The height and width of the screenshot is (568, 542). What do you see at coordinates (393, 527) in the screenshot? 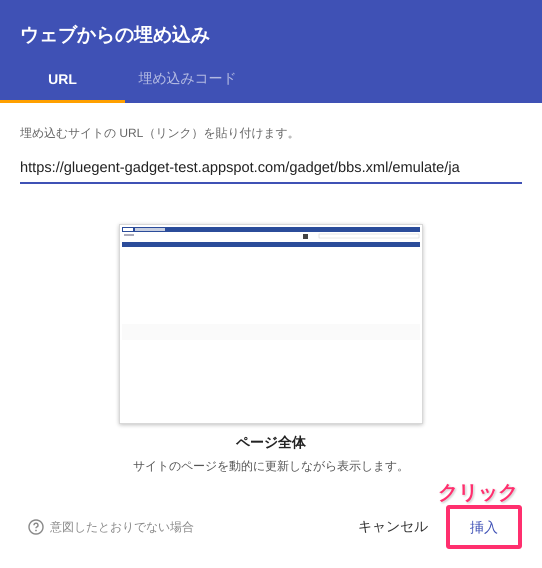
I see `dialog-button: キャンセル` at bounding box center [393, 527].